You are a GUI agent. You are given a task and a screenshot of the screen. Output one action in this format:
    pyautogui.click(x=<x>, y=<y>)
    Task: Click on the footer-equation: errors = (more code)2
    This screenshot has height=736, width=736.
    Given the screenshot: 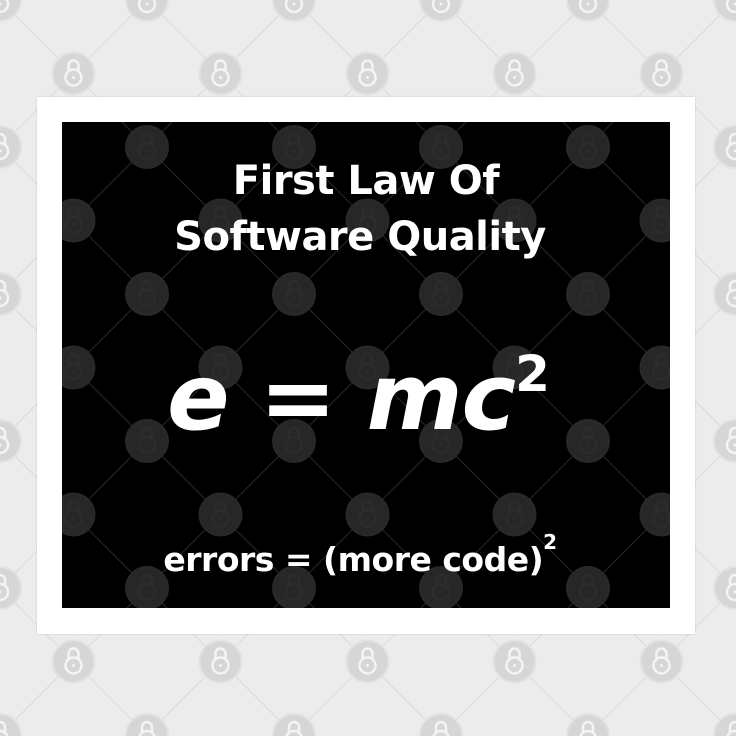 What is the action you would take?
    pyautogui.click(x=363, y=554)
    